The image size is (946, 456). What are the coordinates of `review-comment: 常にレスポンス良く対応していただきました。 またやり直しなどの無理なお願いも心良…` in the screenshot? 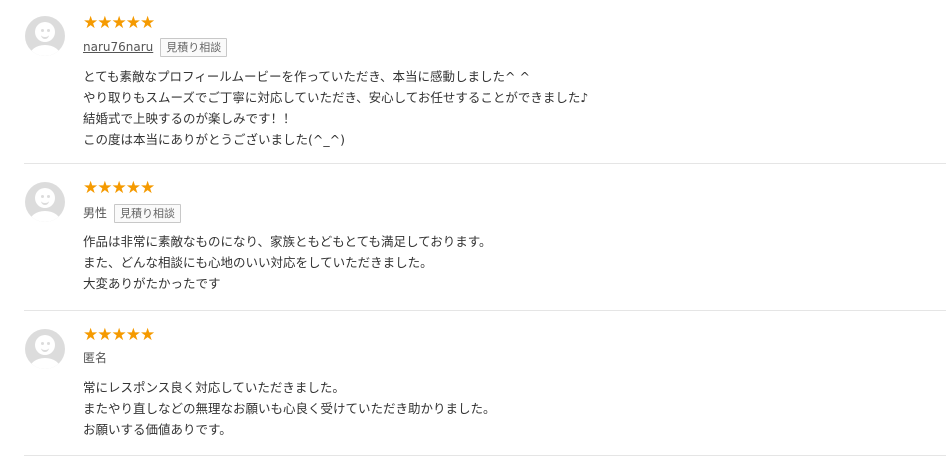 It's located at (493, 408).